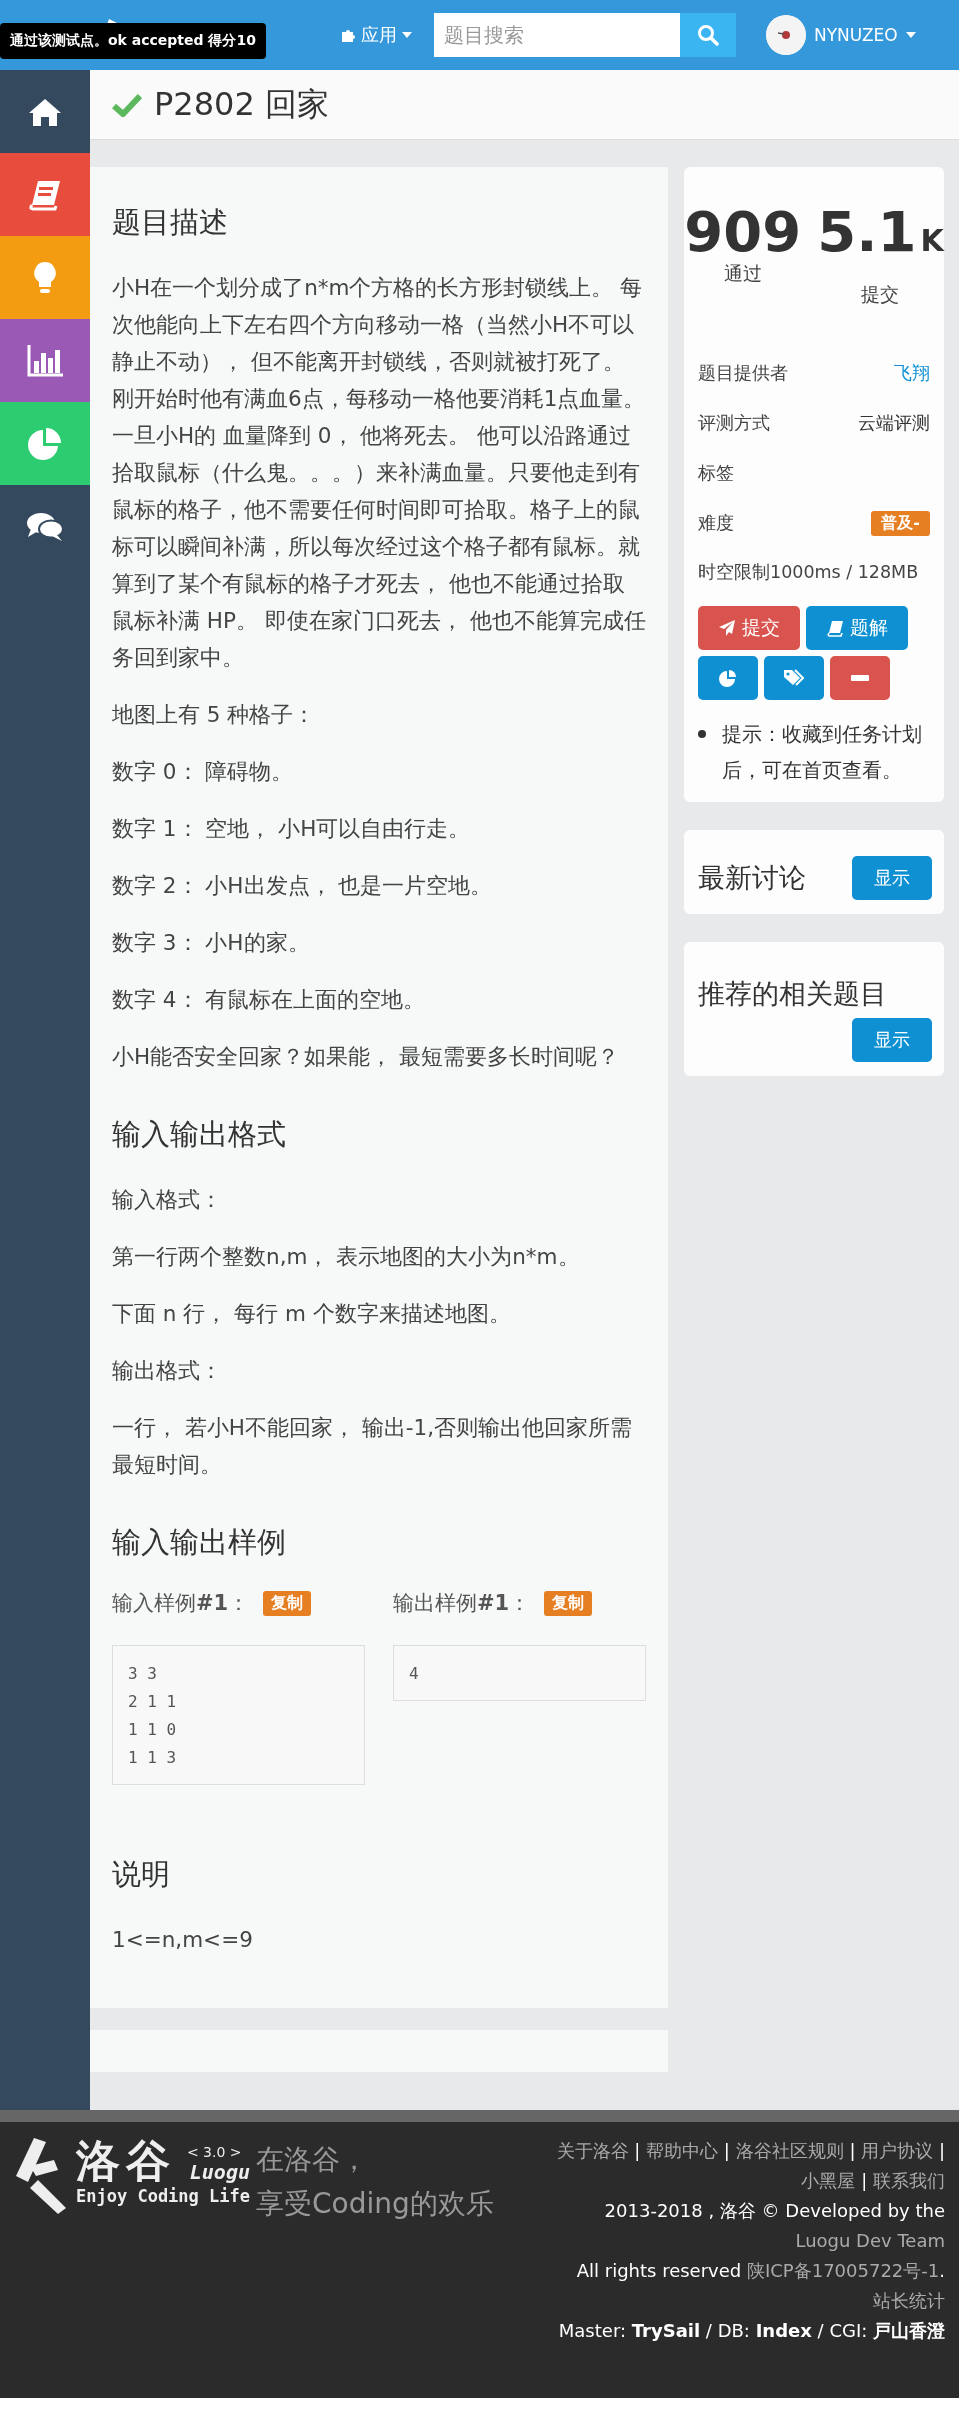 The height and width of the screenshot is (2424, 959). What do you see at coordinates (749, 628) in the screenshot?
I see `action-button: 提交` at bounding box center [749, 628].